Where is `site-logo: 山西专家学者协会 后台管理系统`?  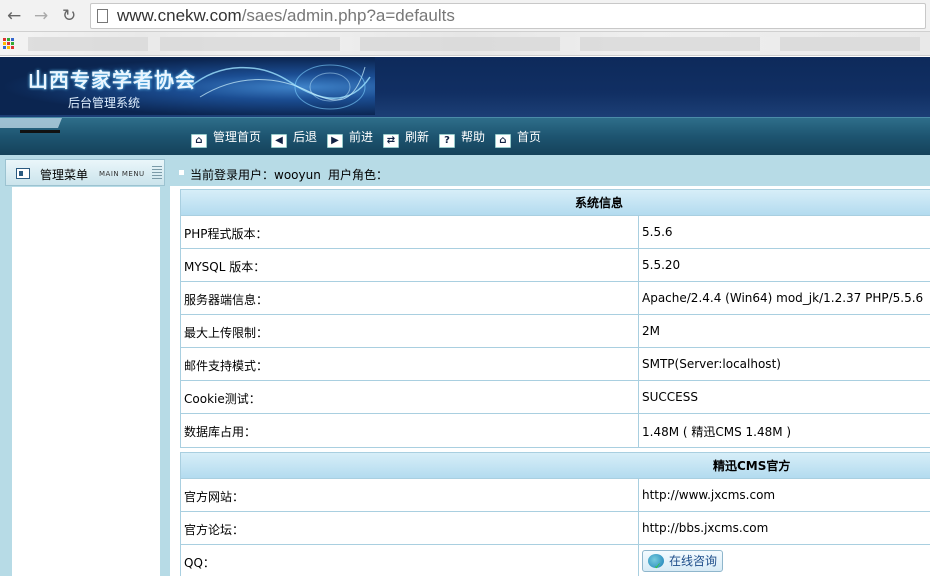 site-logo: 山西专家学者协会 后台管理系统 is located at coordinates (187, 86).